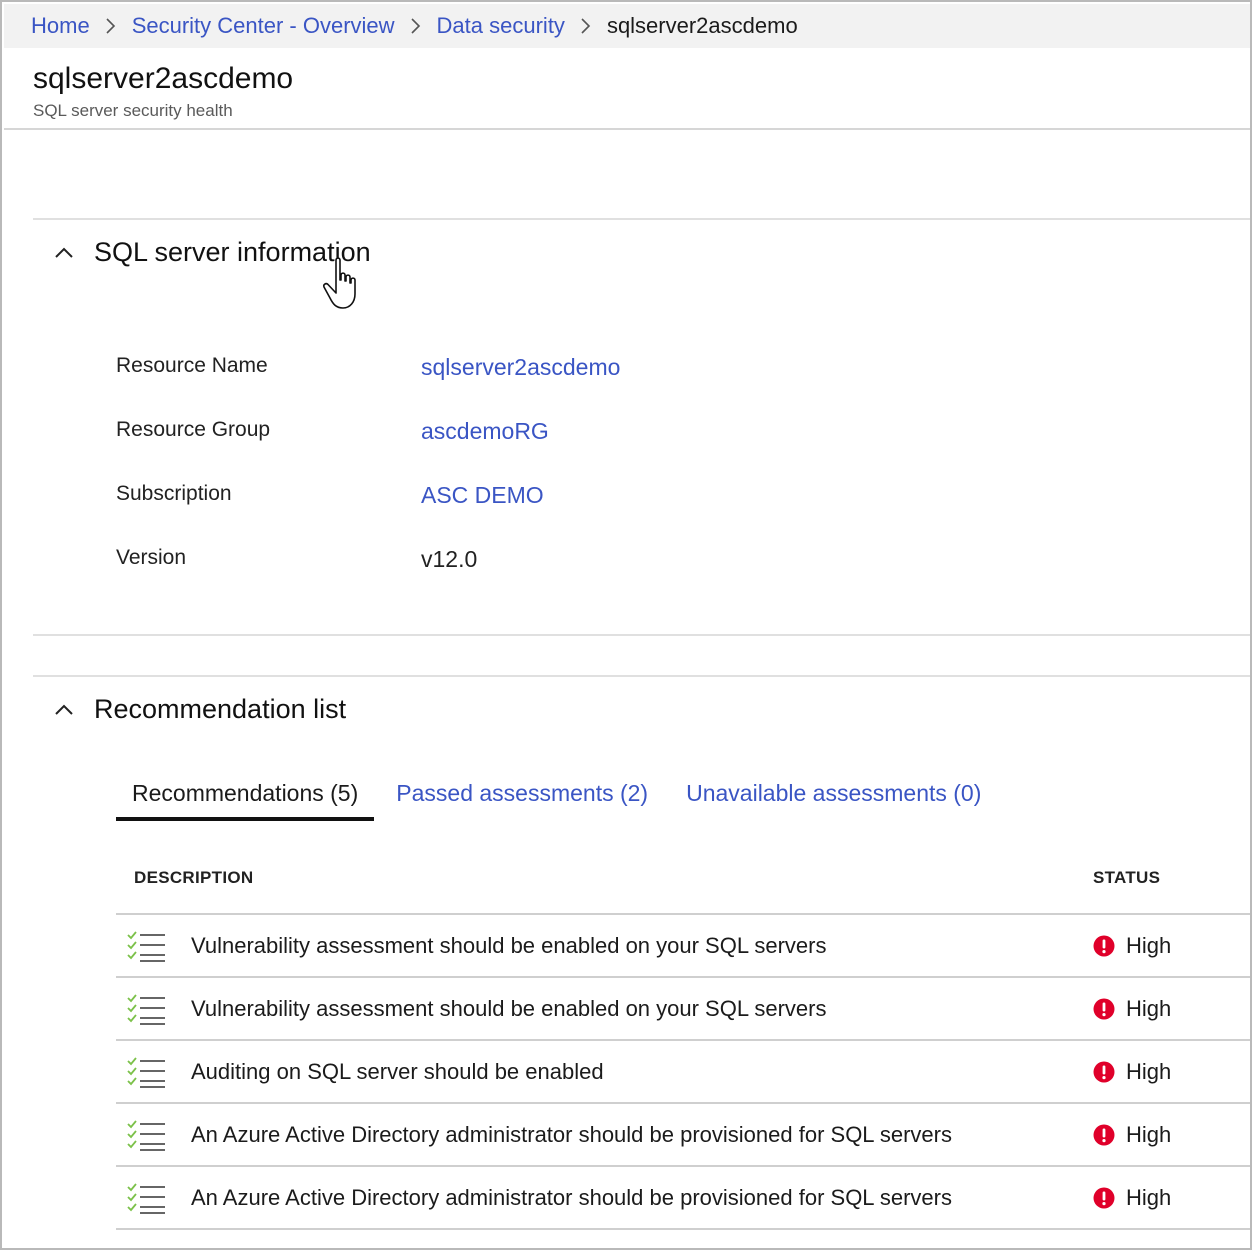 The image size is (1252, 1250). I want to click on breadcrumb-home: Home, so click(60, 26).